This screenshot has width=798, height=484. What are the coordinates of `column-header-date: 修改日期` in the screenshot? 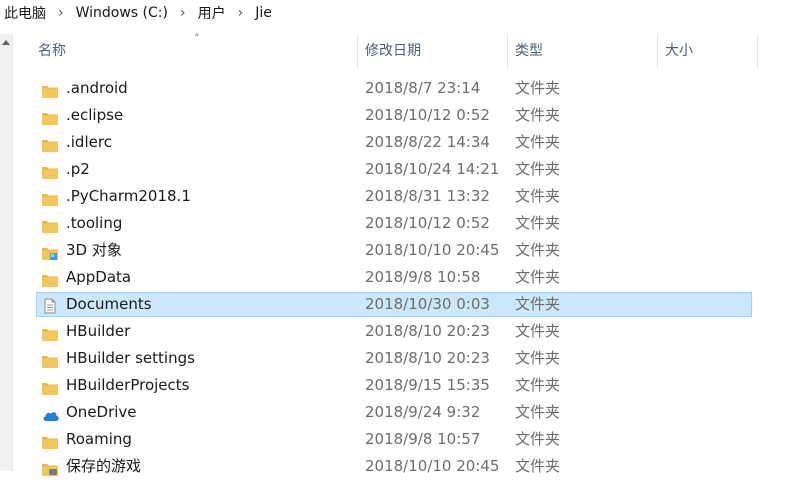 It's located at (393, 51).